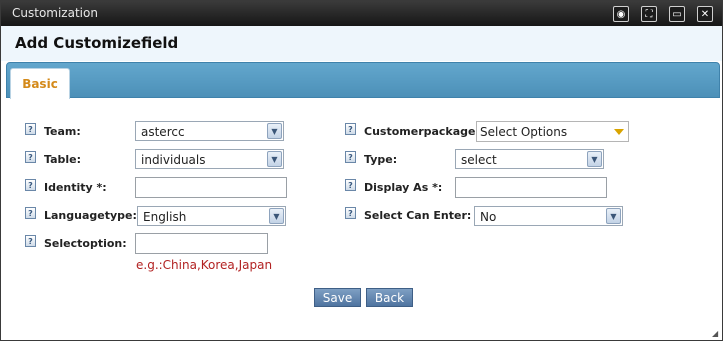 The height and width of the screenshot is (341, 723). Describe the element at coordinates (649, 14) in the screenshot. I see `fit-icon: ⛶` at that location.